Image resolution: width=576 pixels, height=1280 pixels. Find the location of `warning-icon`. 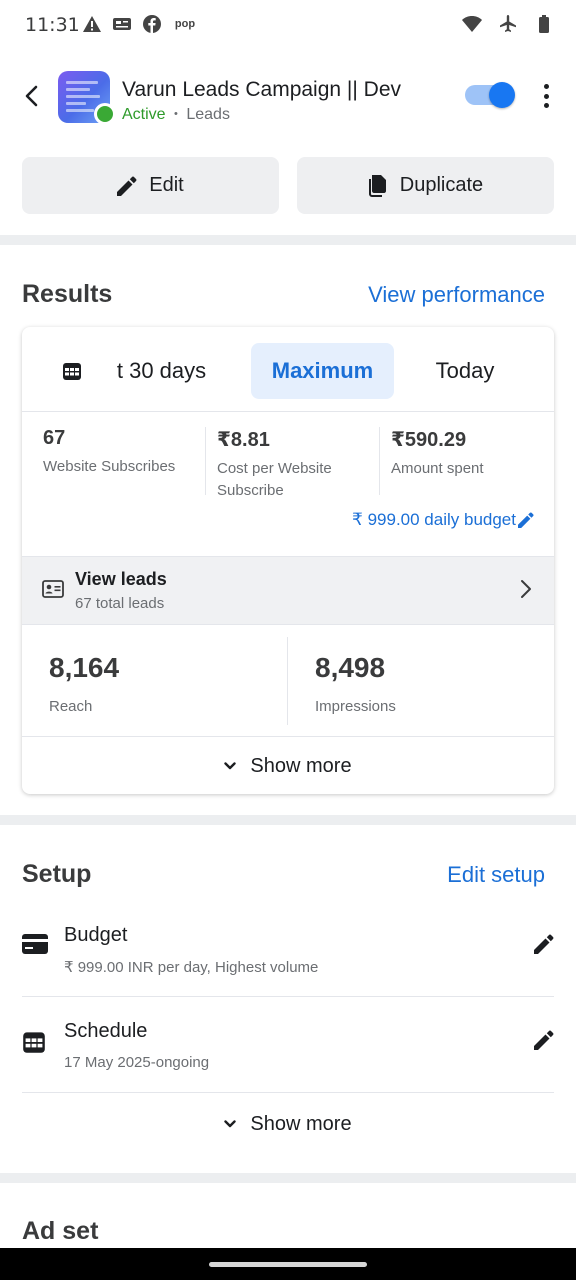

warning-icon is located at coordinates (92, 24).